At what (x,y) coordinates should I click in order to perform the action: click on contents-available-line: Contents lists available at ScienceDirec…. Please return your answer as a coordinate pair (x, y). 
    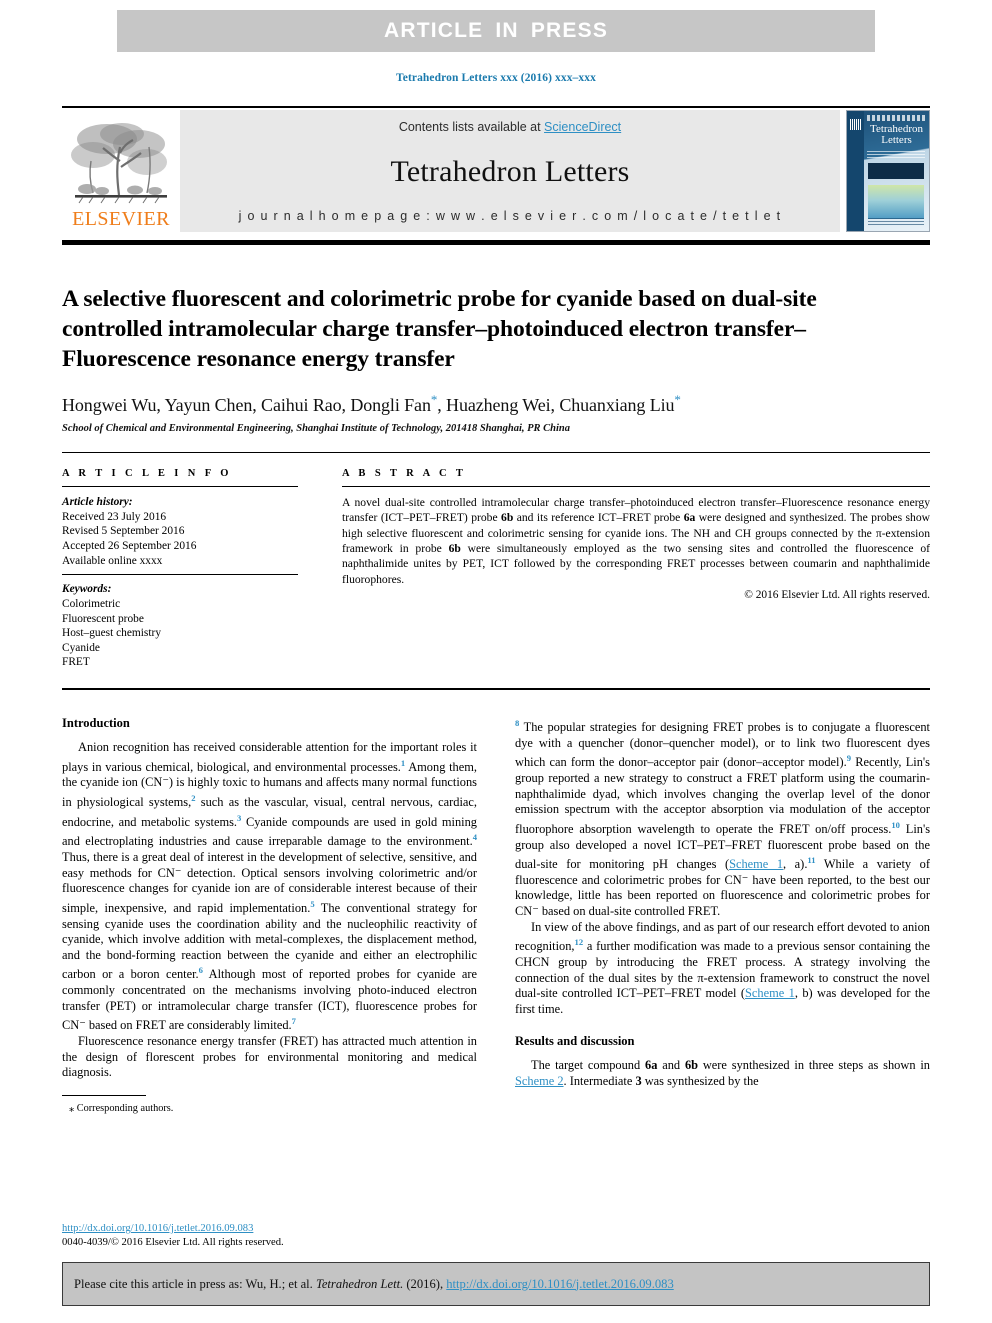
    Looking at the image, I should click on (510, 127).